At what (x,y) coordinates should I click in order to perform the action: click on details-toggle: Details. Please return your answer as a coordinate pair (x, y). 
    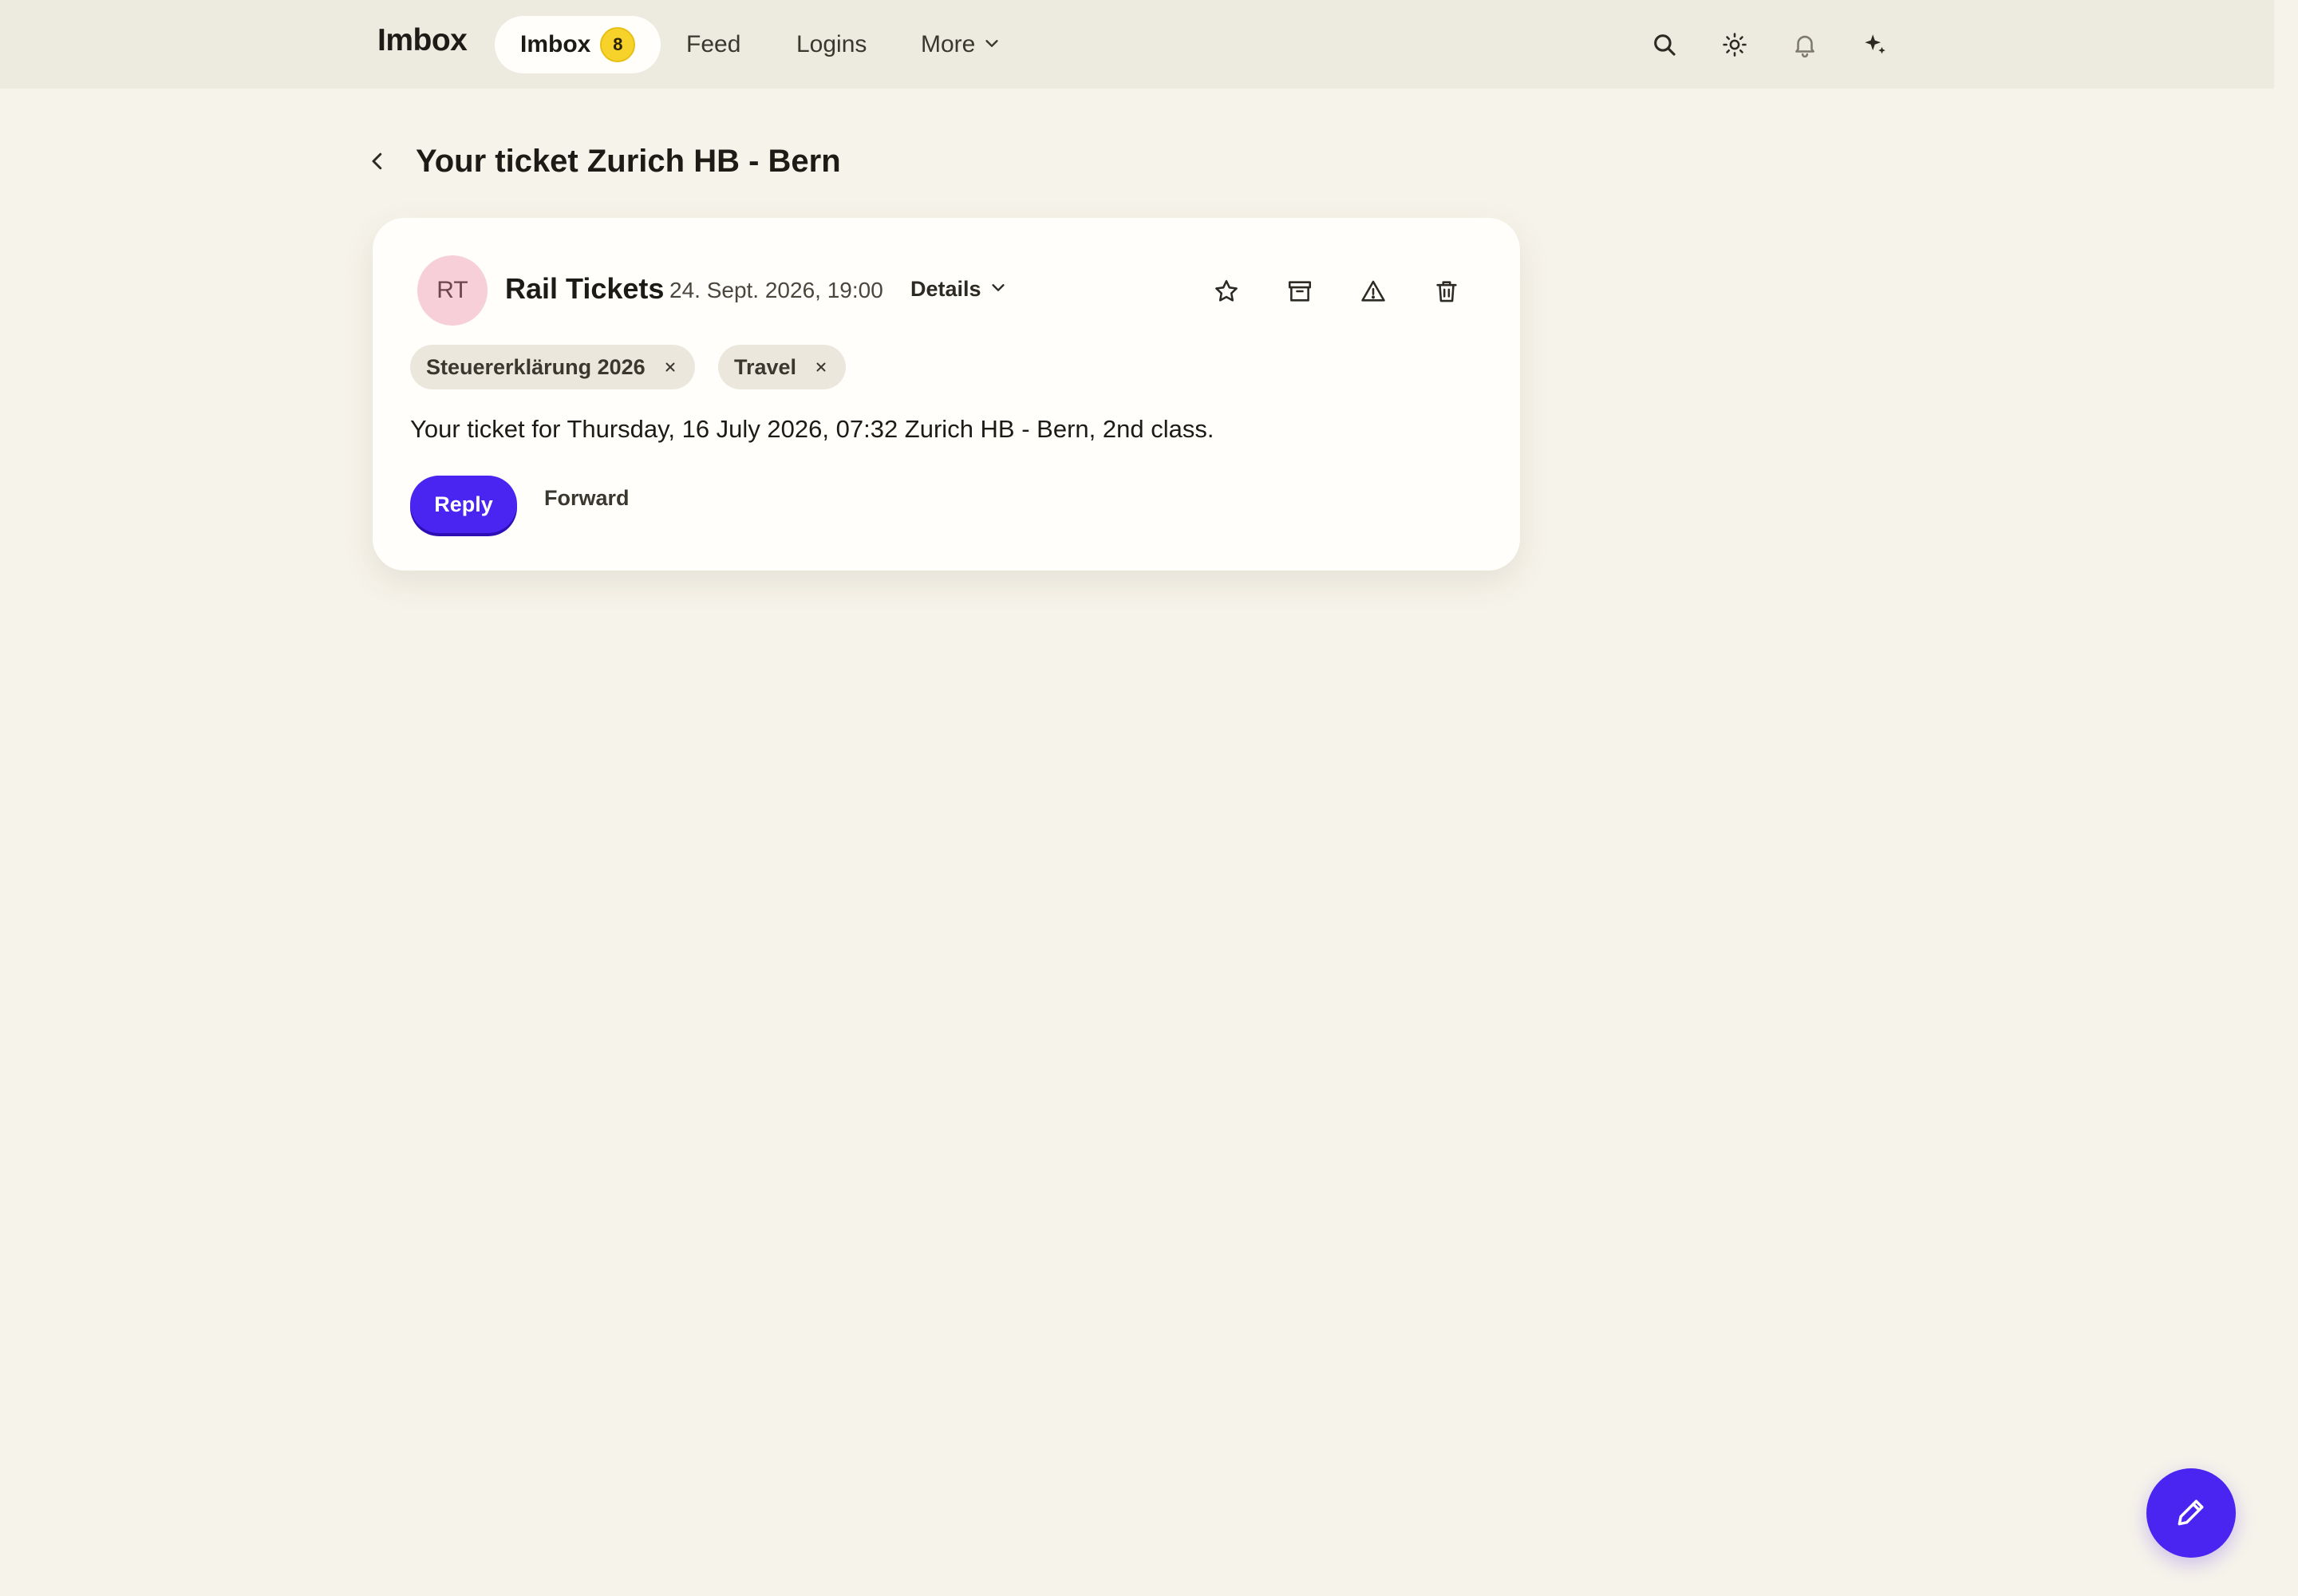
    Looking at the image, I should click on (959, 289).